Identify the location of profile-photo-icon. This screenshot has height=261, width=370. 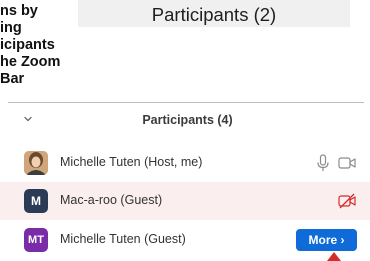
(36, 163).